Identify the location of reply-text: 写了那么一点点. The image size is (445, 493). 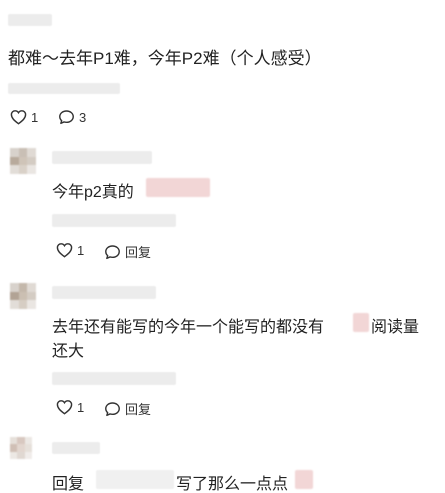
(232, 484).